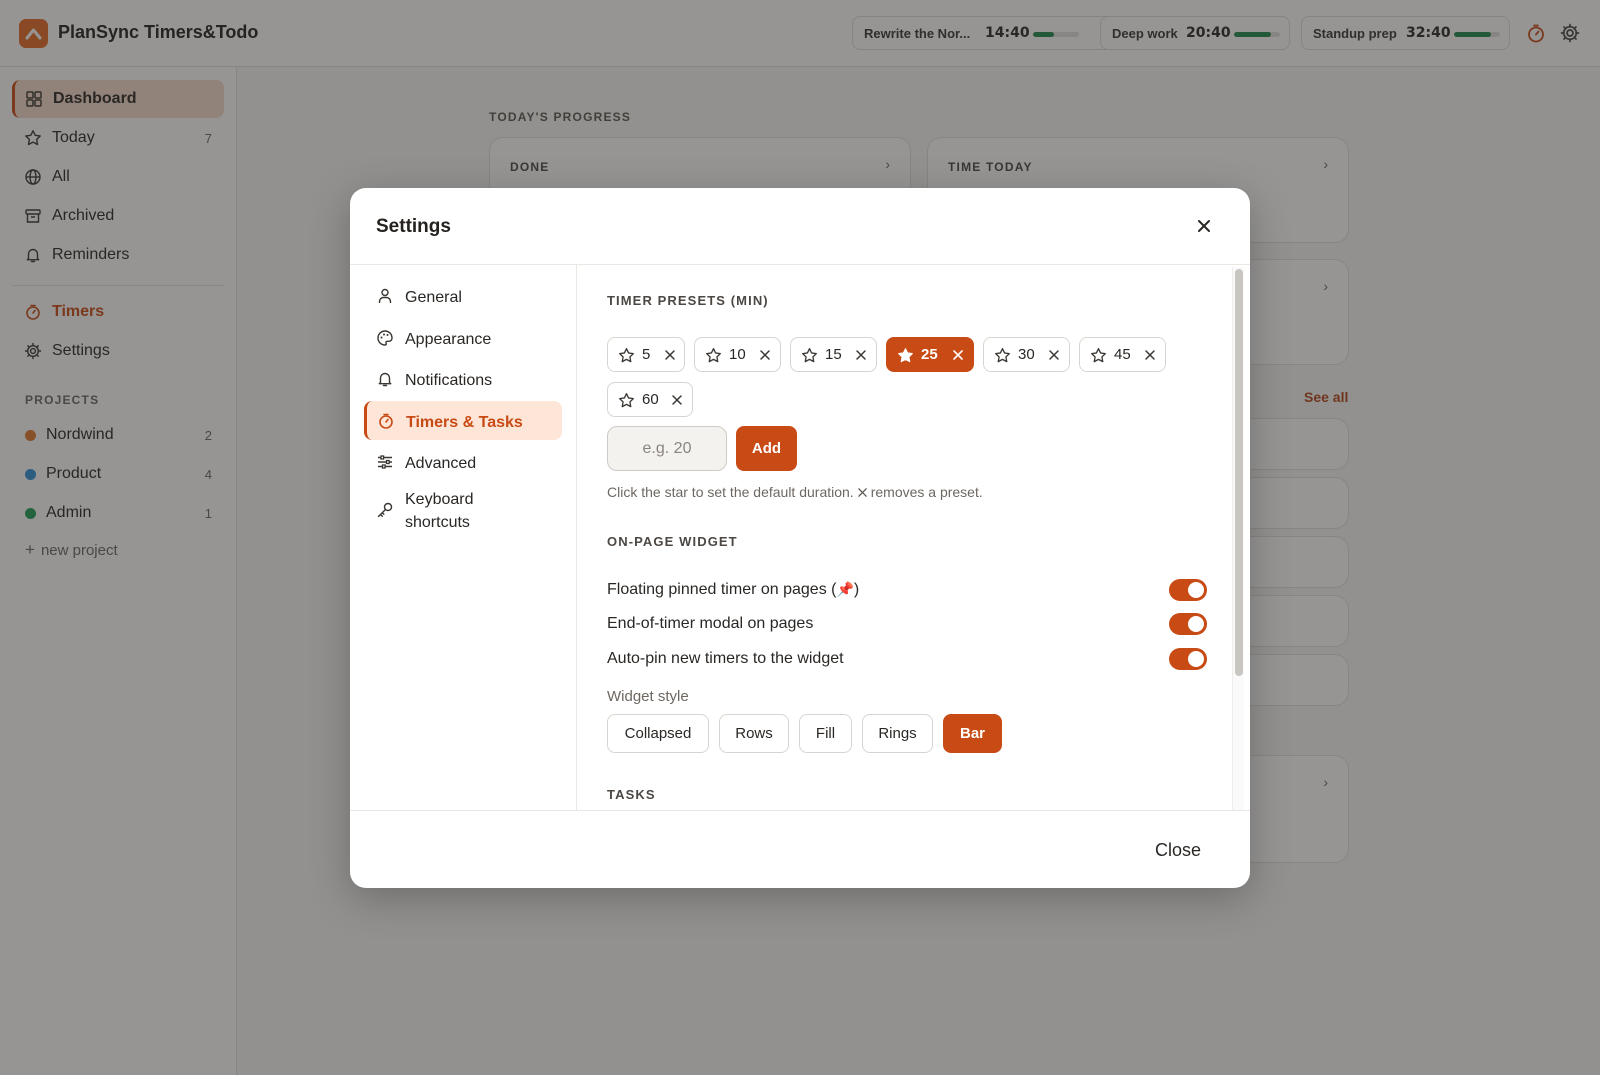  Describe the element at coordinates (800, 849) in the screenshot. I see `modal-footer: Close` at that location.